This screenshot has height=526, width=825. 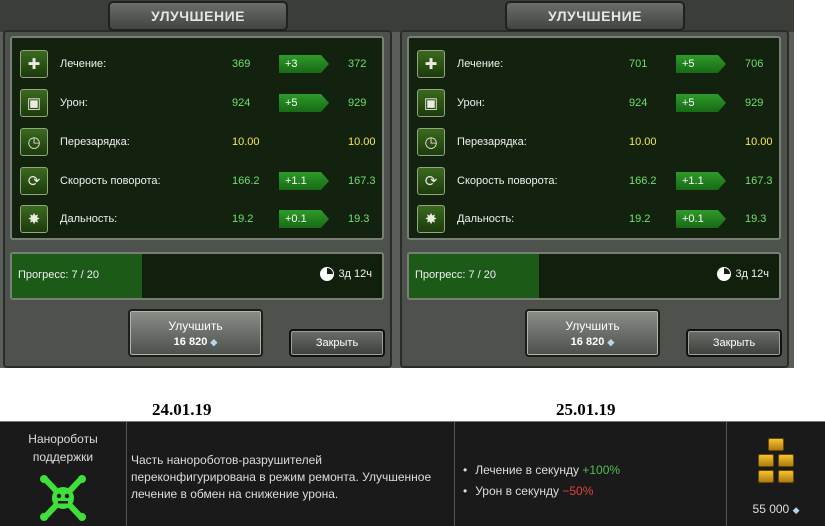 I want to click on effect-heal-value: +100%, so click(x=601, y=470).